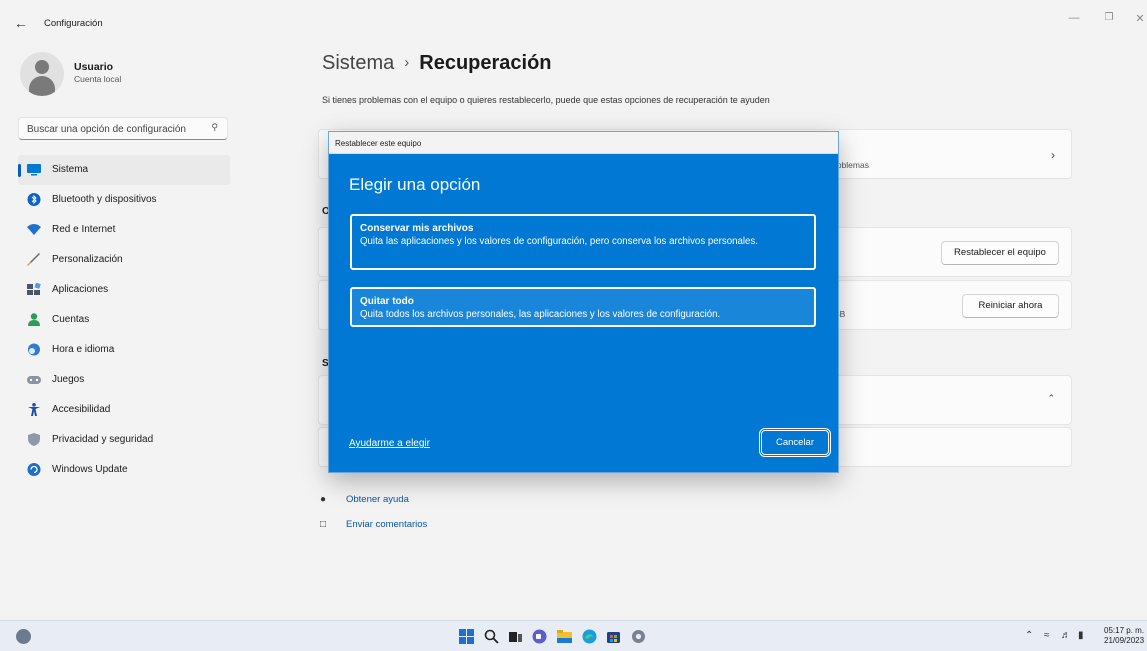 The width and height of the screenshot is (1147, 651). Describe the element at coordinates (573, 24) in the screenshot. I see `title-bar: ← Configuración — ❐ ✕` at that location.